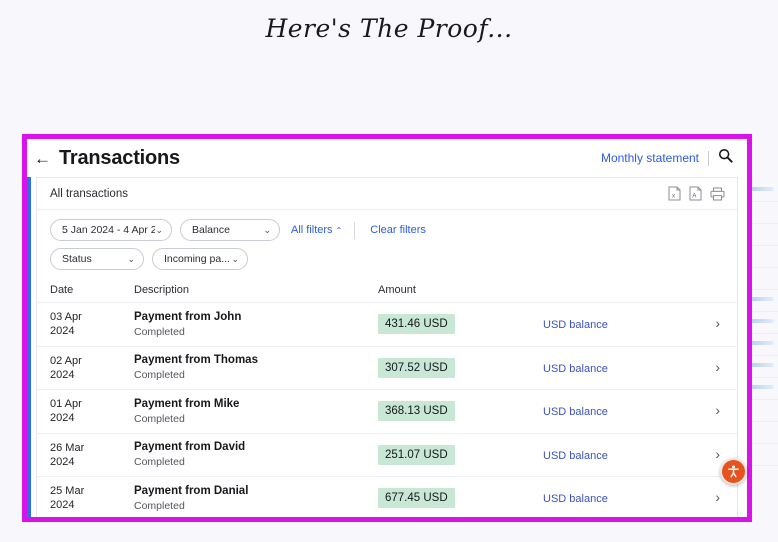 The image size is (778, 542). I want to click on date-range-filter: 5 Jan 2024 - 4 Apr 2024 ⌄, so click(111, 230).